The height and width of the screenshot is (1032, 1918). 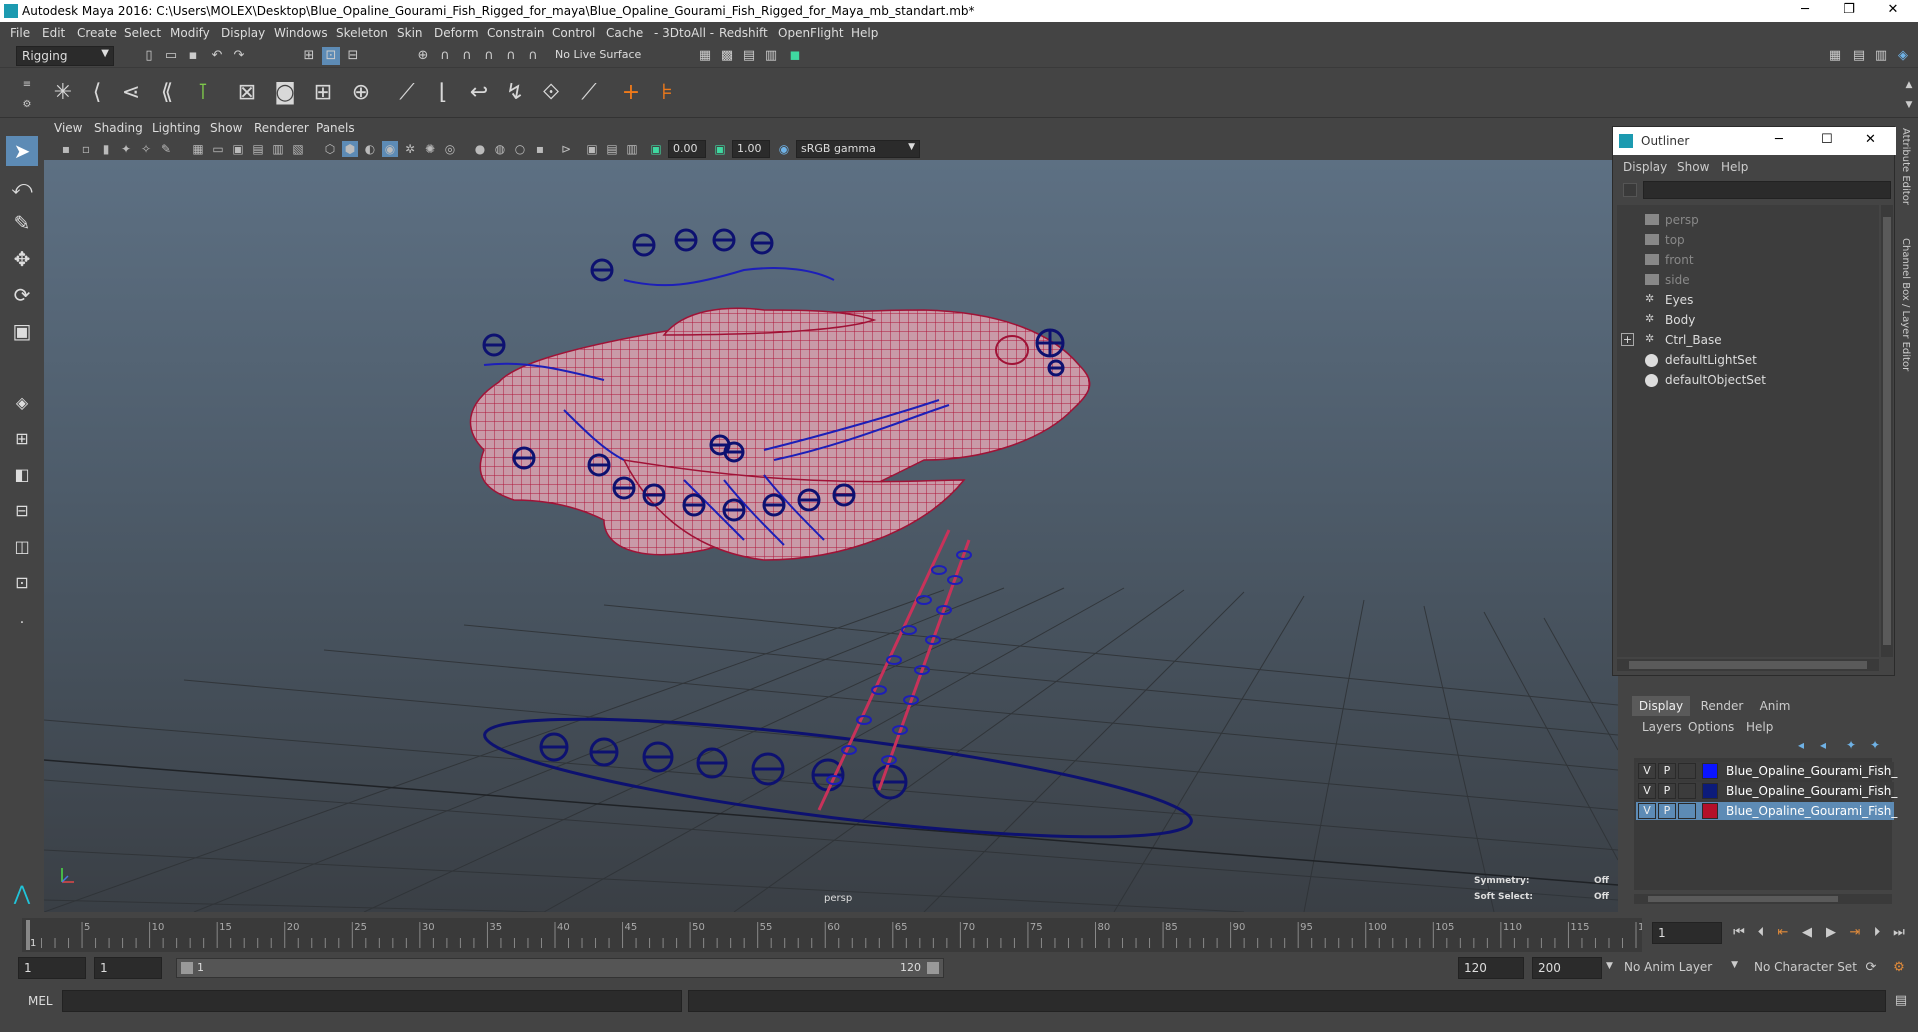 What do you see at coordinates (146, 149) in the screenshot?
I see `view-2d-pan-icon: ✧` at bounding box center [146, 149].